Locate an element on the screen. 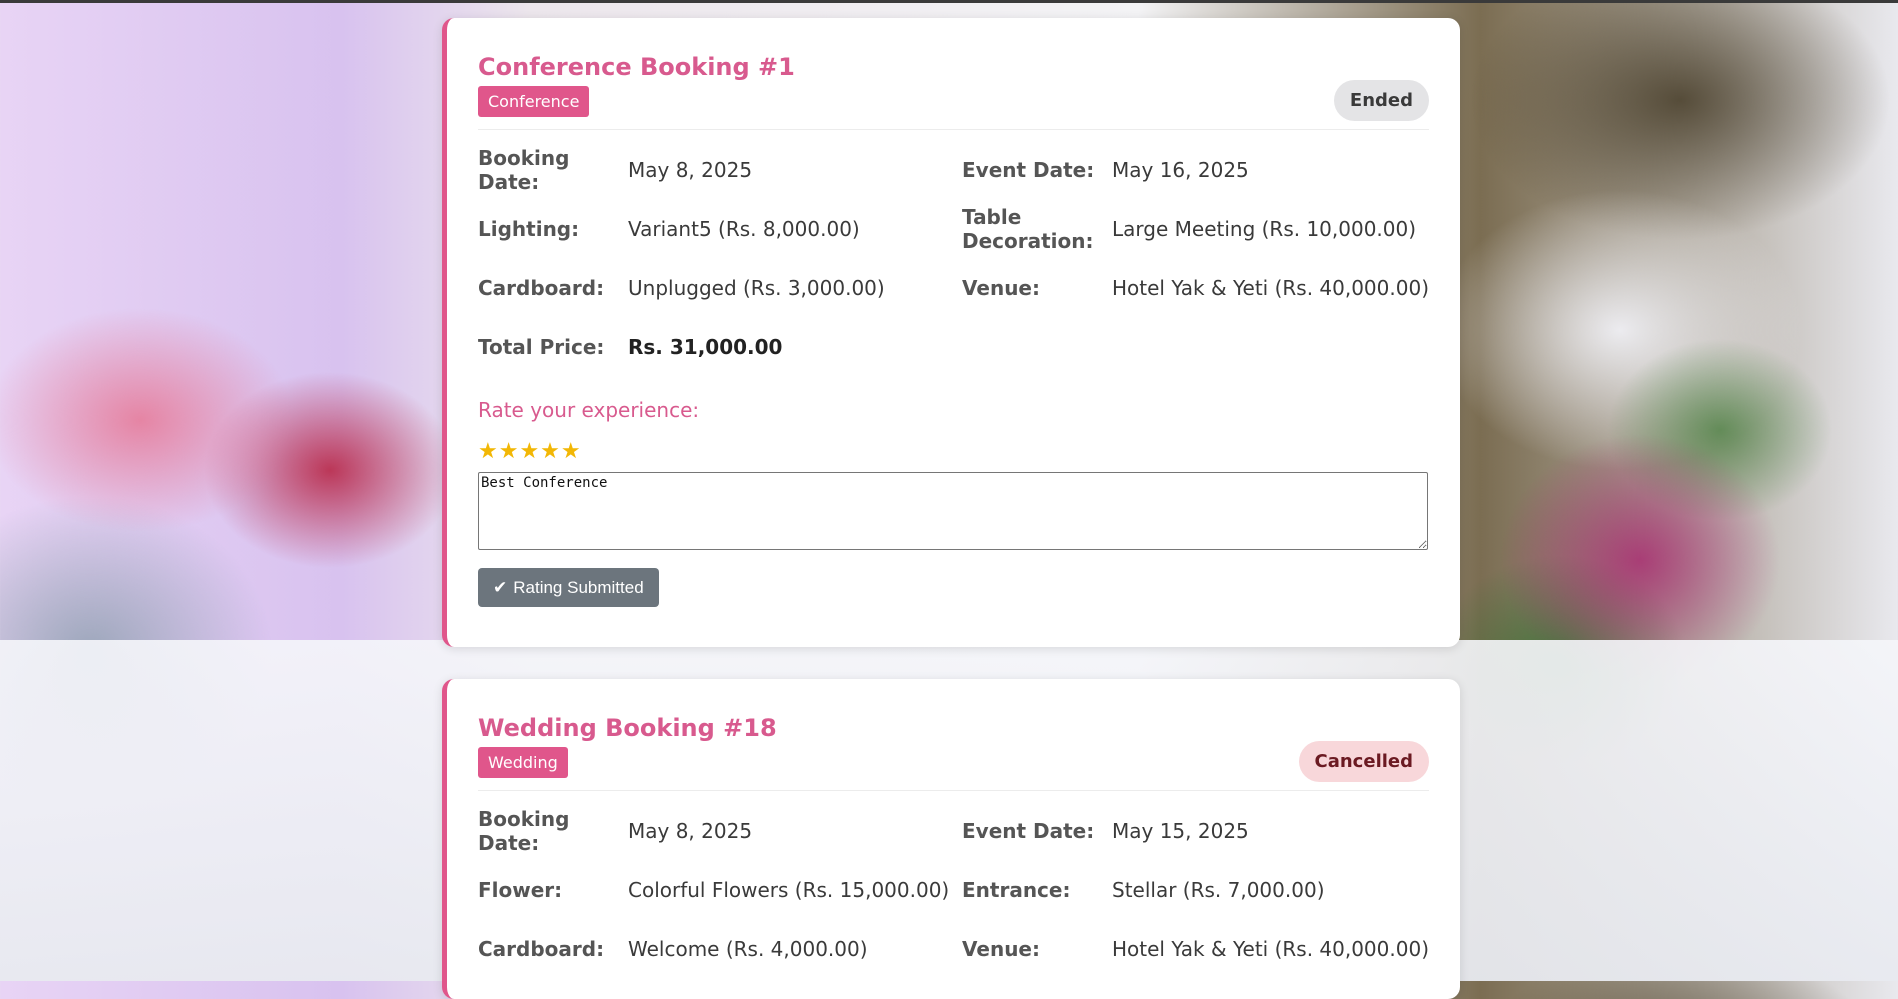 The image size is (1898, 999). detail-lighting: Lighting: Variant5 (Rs. 8,000.00) is located at coordinates (720, 228).